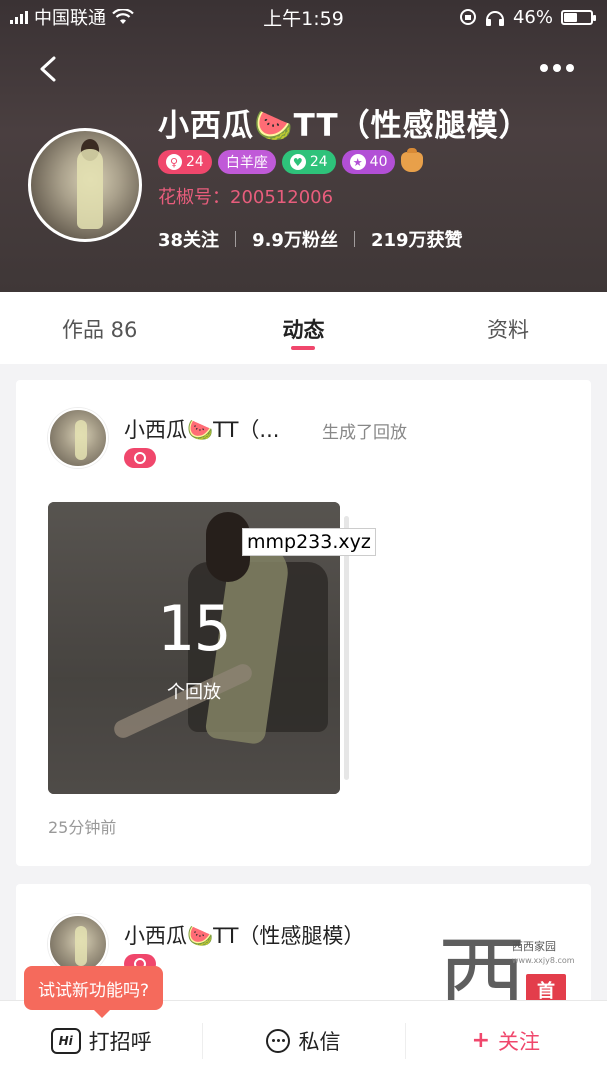 This screenshot has width=607, height=1080. What do you see at coordinates (185, 162) in the screenshot?
I see `level-badge: ♀ 24` at bounding box center [185, 162].